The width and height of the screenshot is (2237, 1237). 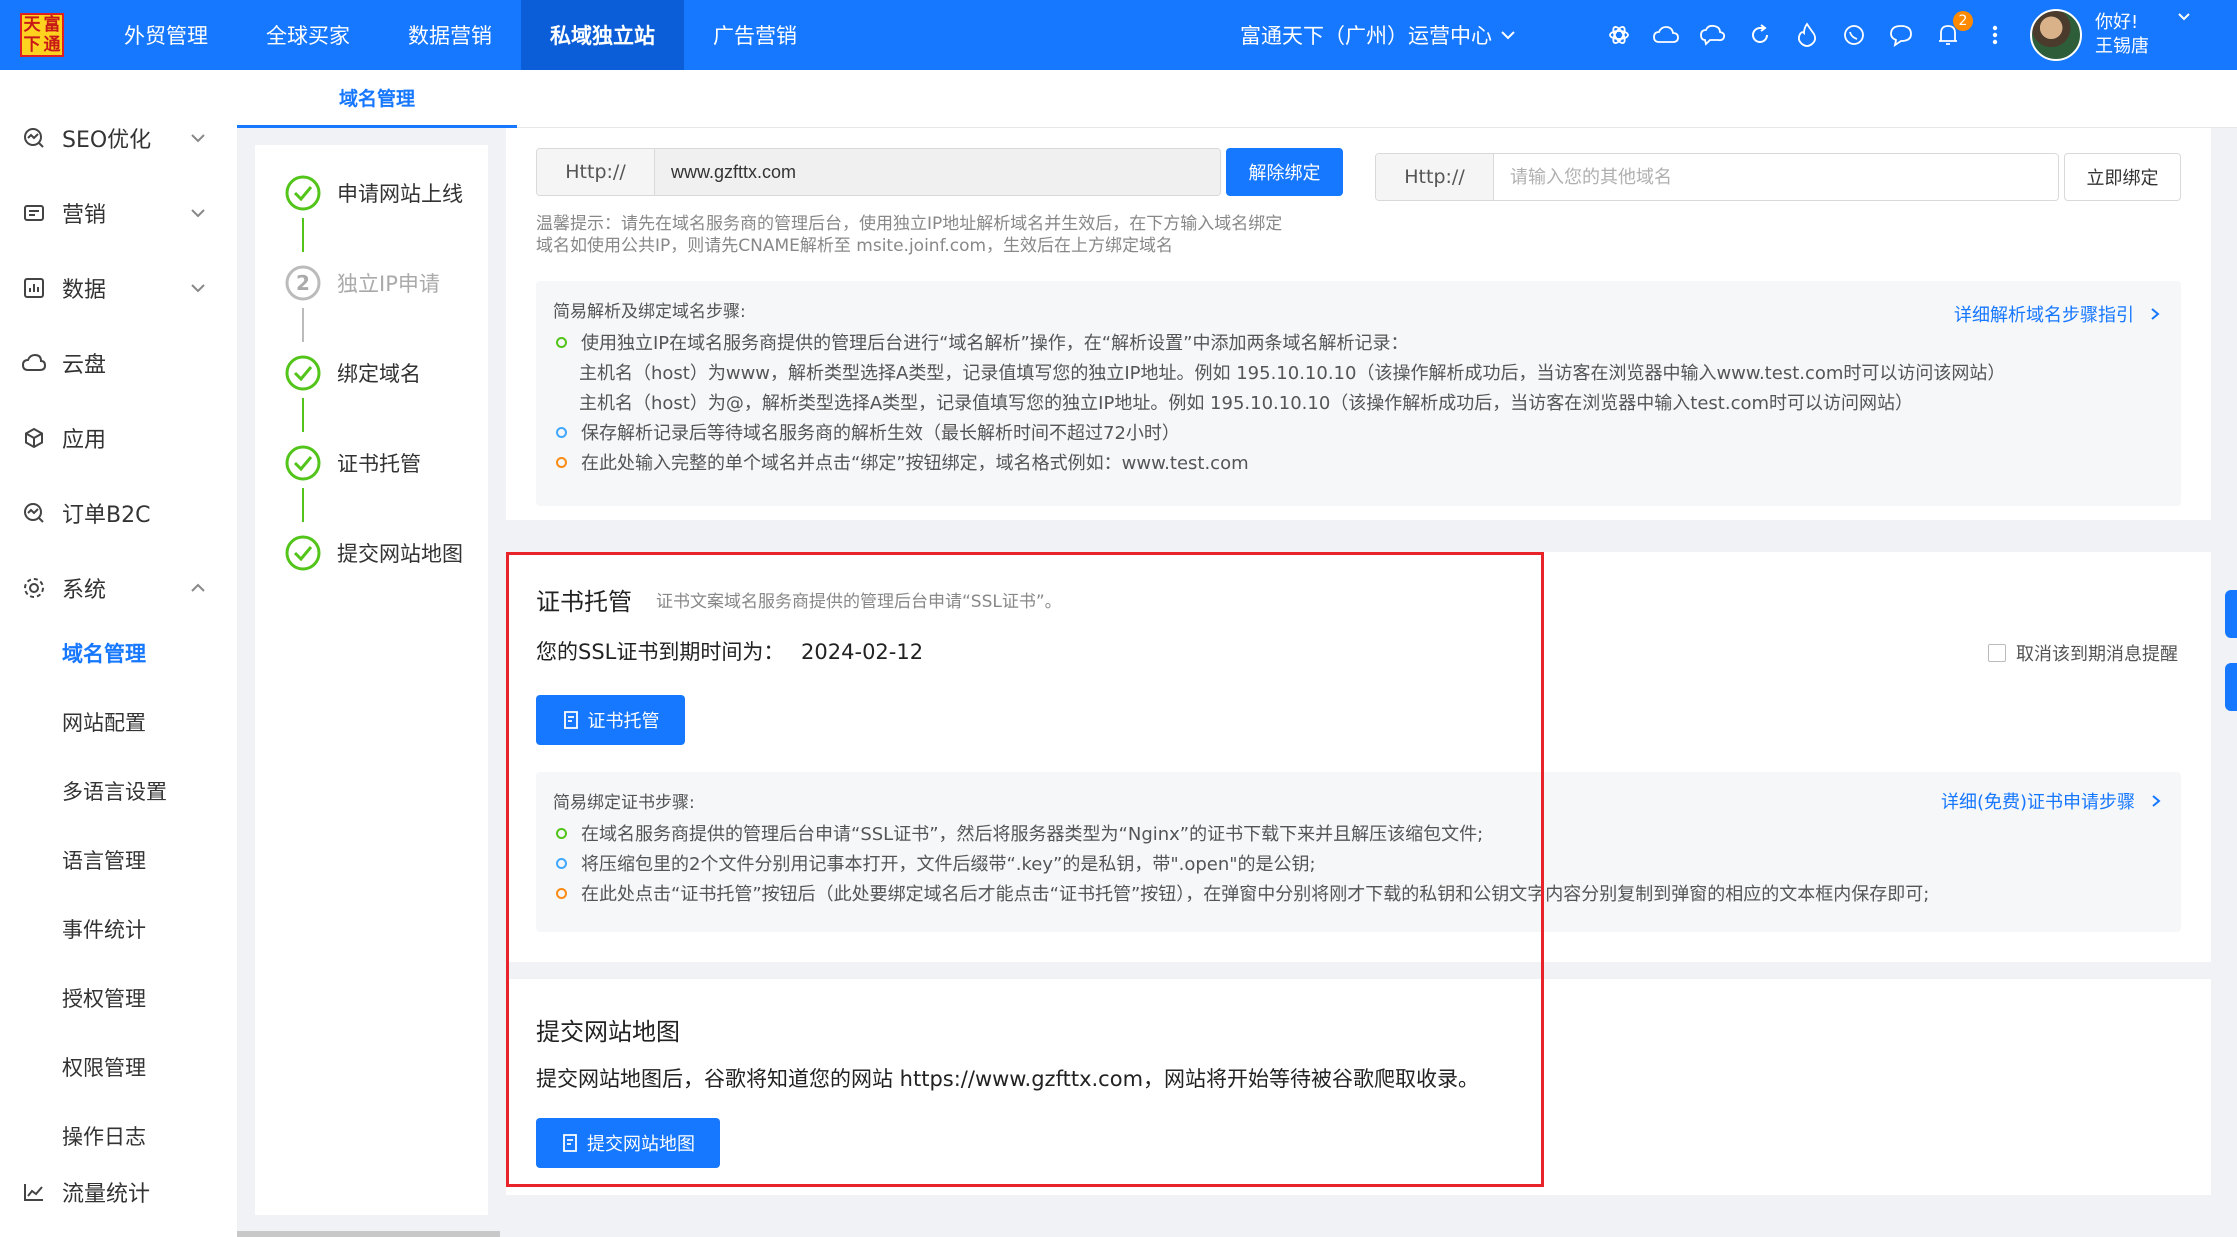 I want to click on sub-item-label: 语言管理, so click(x=104, y=861).